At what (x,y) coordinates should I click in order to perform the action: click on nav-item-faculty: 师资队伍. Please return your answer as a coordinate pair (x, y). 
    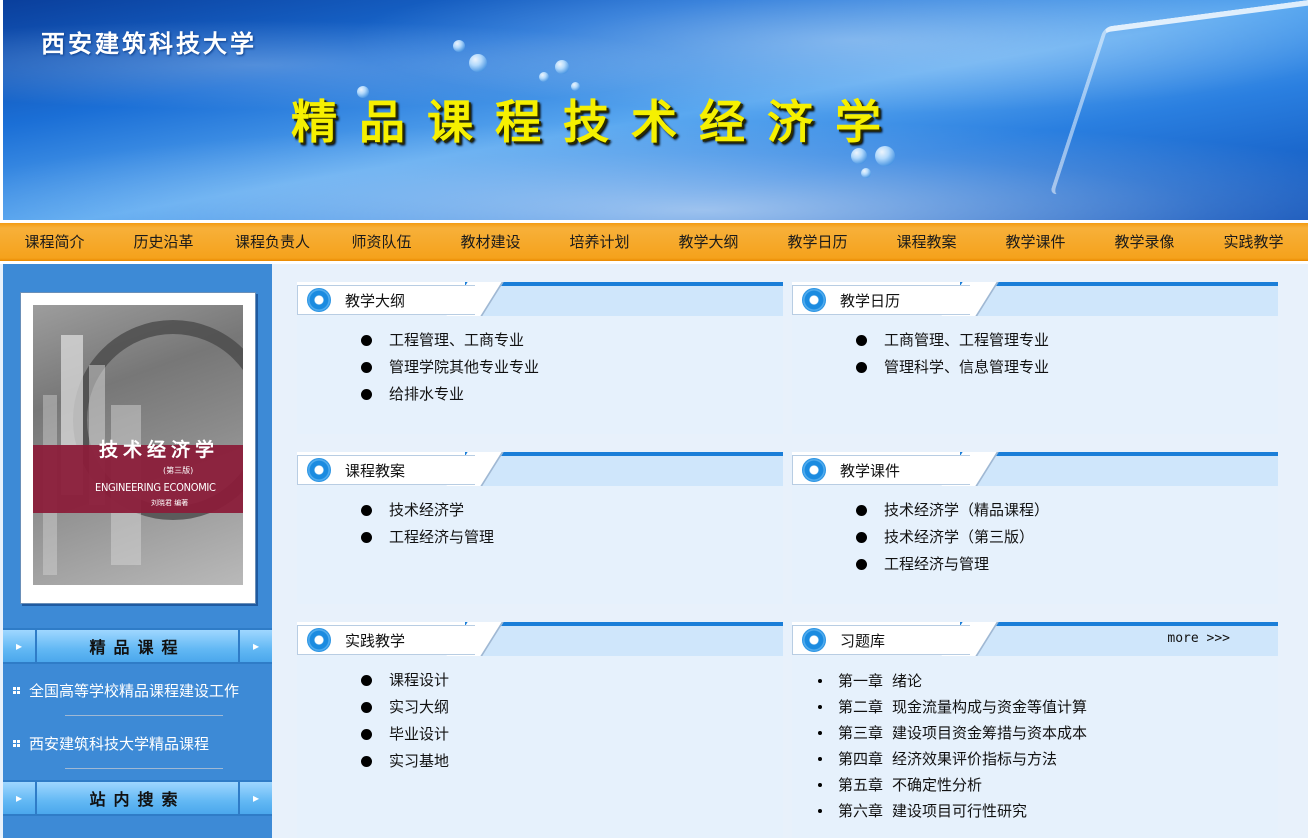
    Looking at the image, I should click on (381, 242).